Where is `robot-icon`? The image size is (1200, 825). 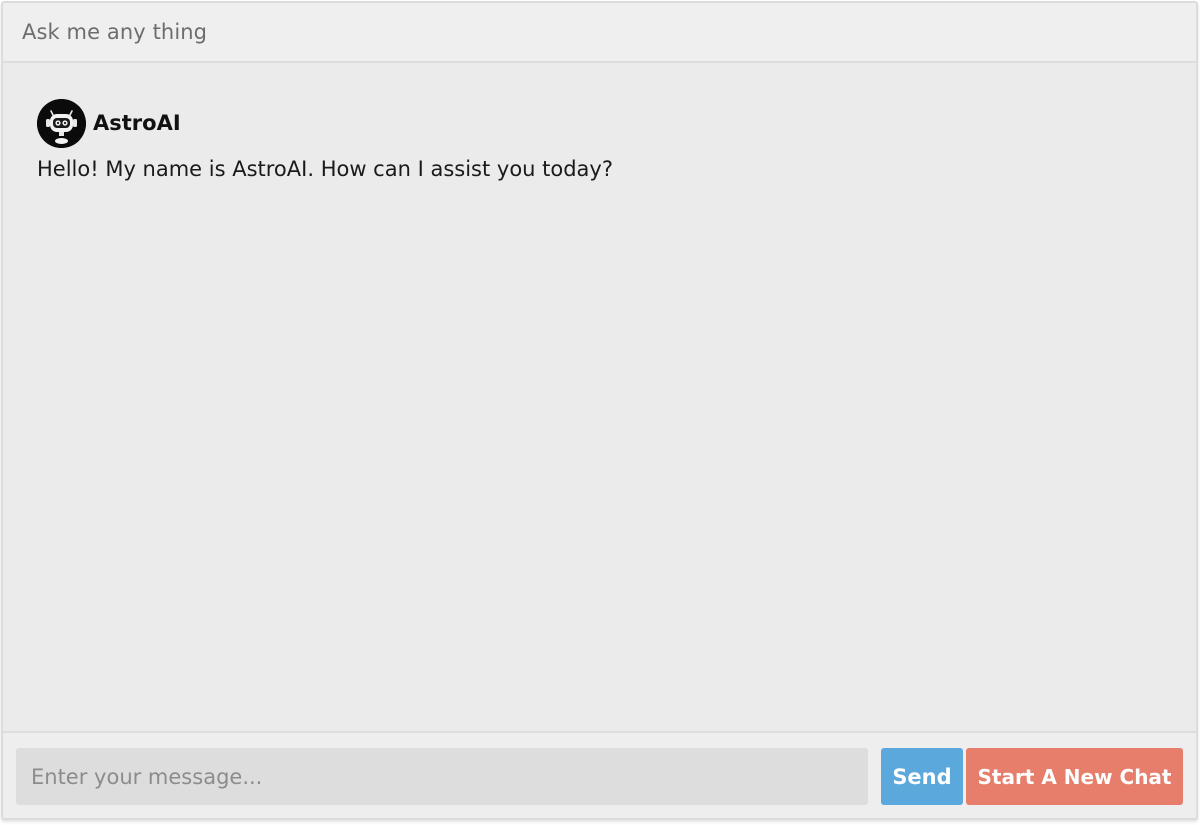 robot-icon is located at coordinates (61, 123).